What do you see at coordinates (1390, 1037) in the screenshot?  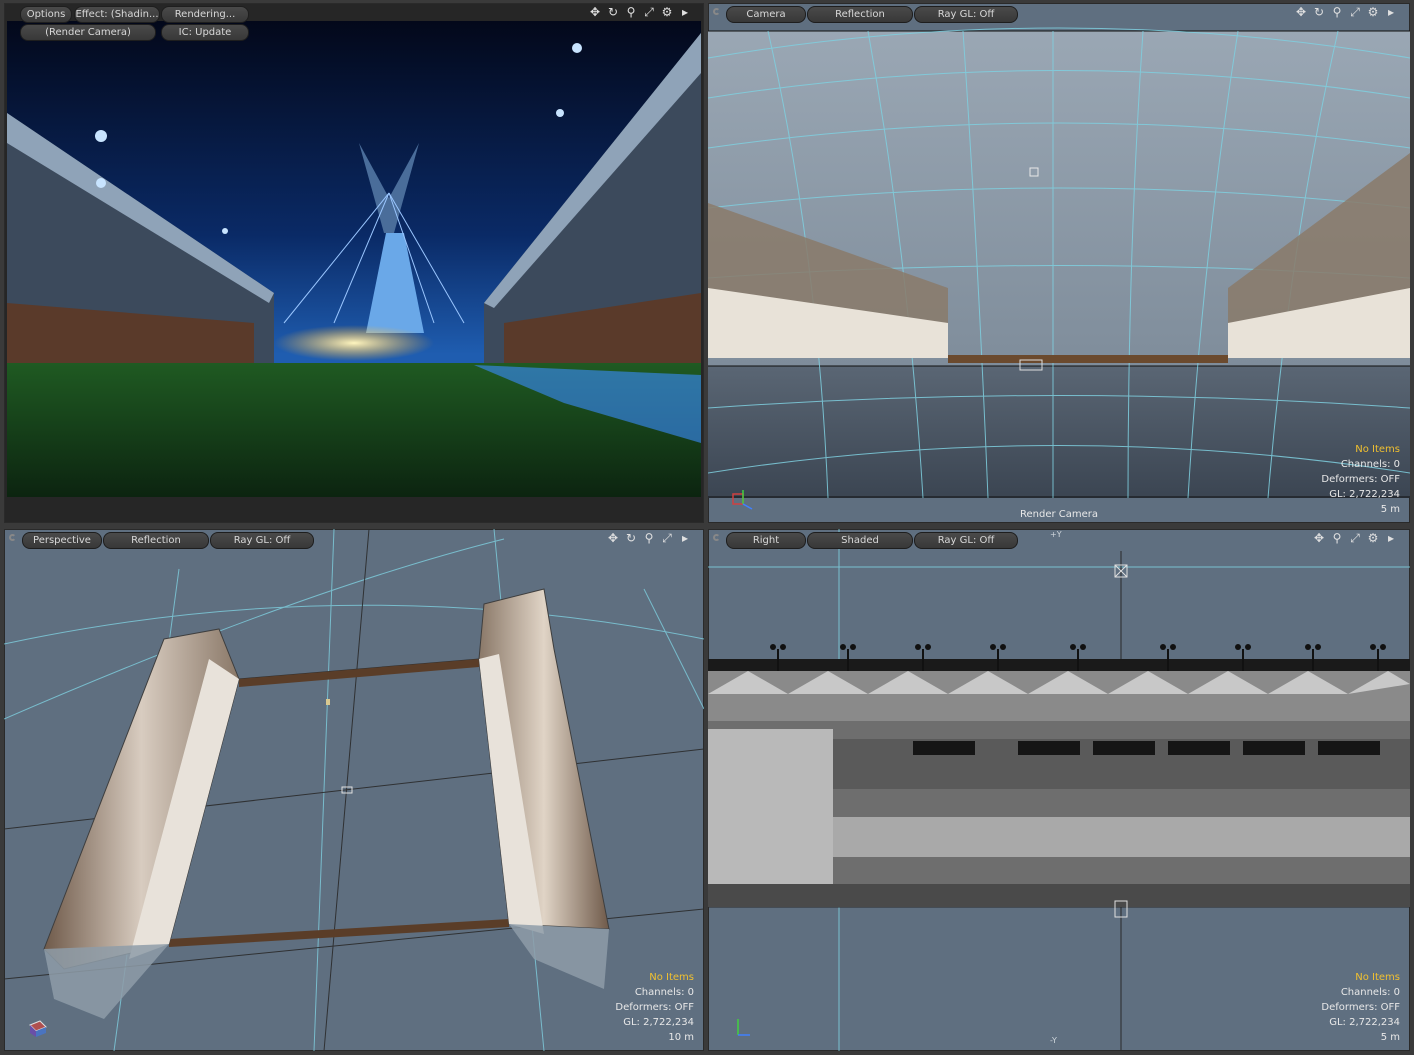 I see `hud-scale: 5 m` at bounding box center [1390, 1037].